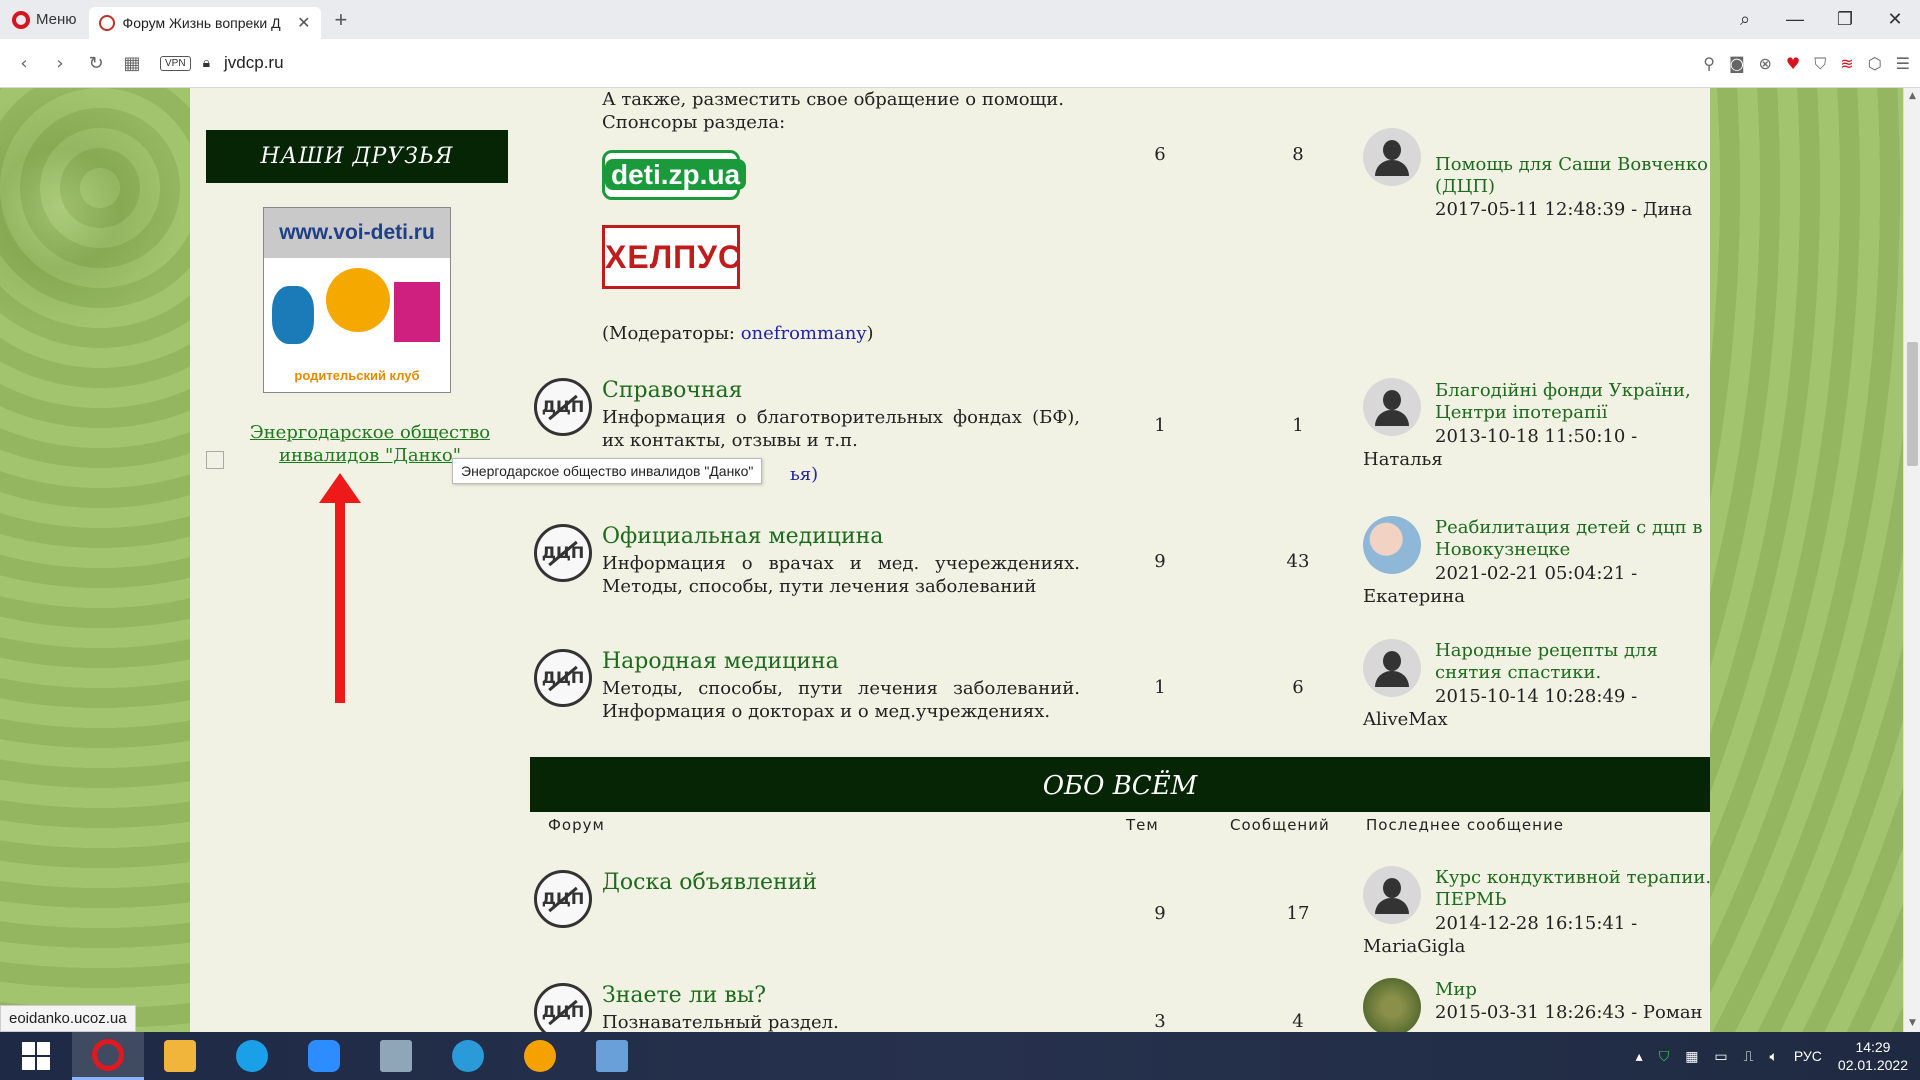  I want to click on scroll-down-icon: ▼, so click(1912, 1023).